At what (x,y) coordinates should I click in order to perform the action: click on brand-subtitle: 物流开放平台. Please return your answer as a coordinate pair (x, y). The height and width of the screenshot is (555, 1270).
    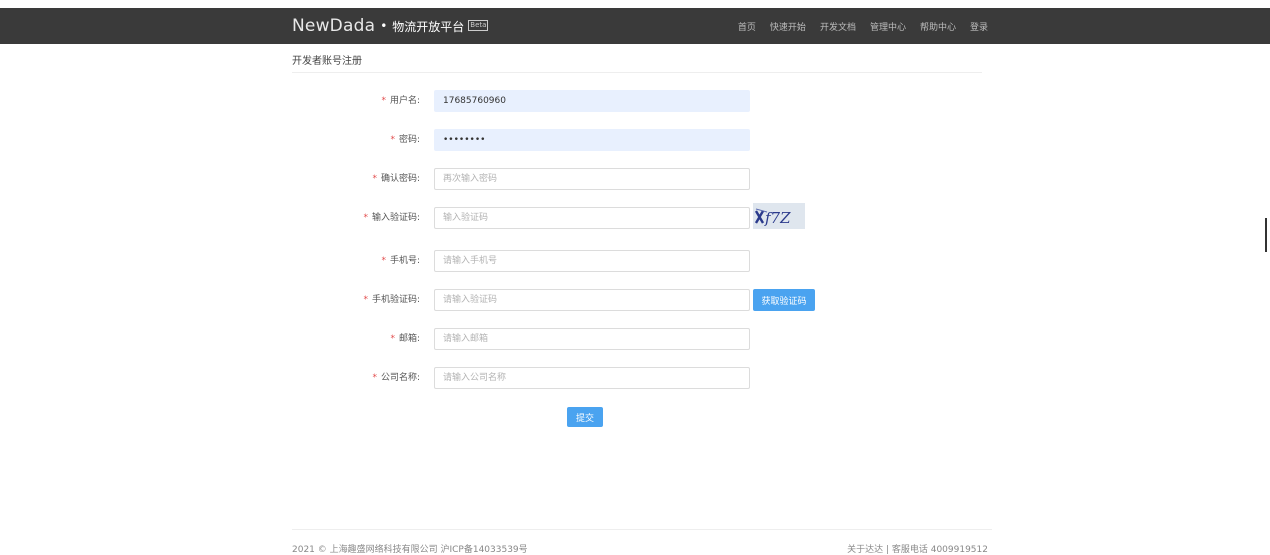
    Looking at the image, I should click on (428, 26).